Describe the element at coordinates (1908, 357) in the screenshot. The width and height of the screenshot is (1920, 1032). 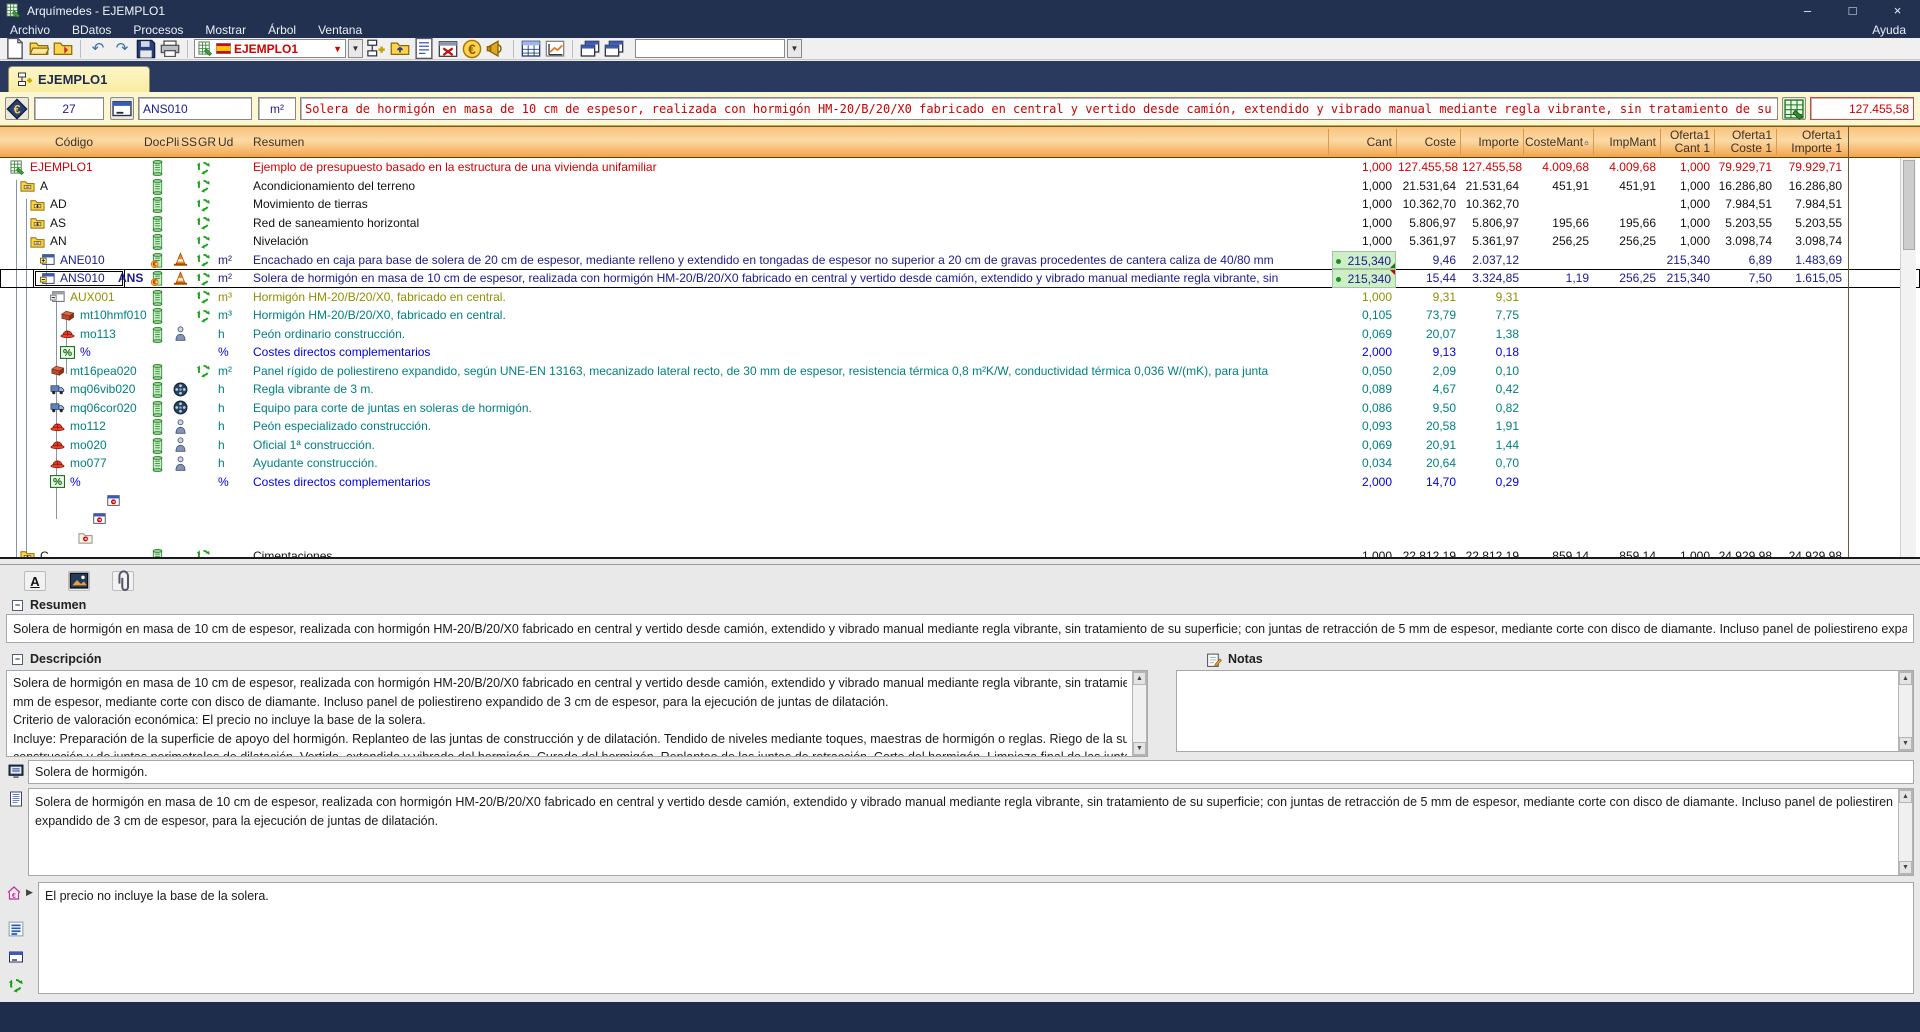
I see `table-vertical-scrollbar` at that location.